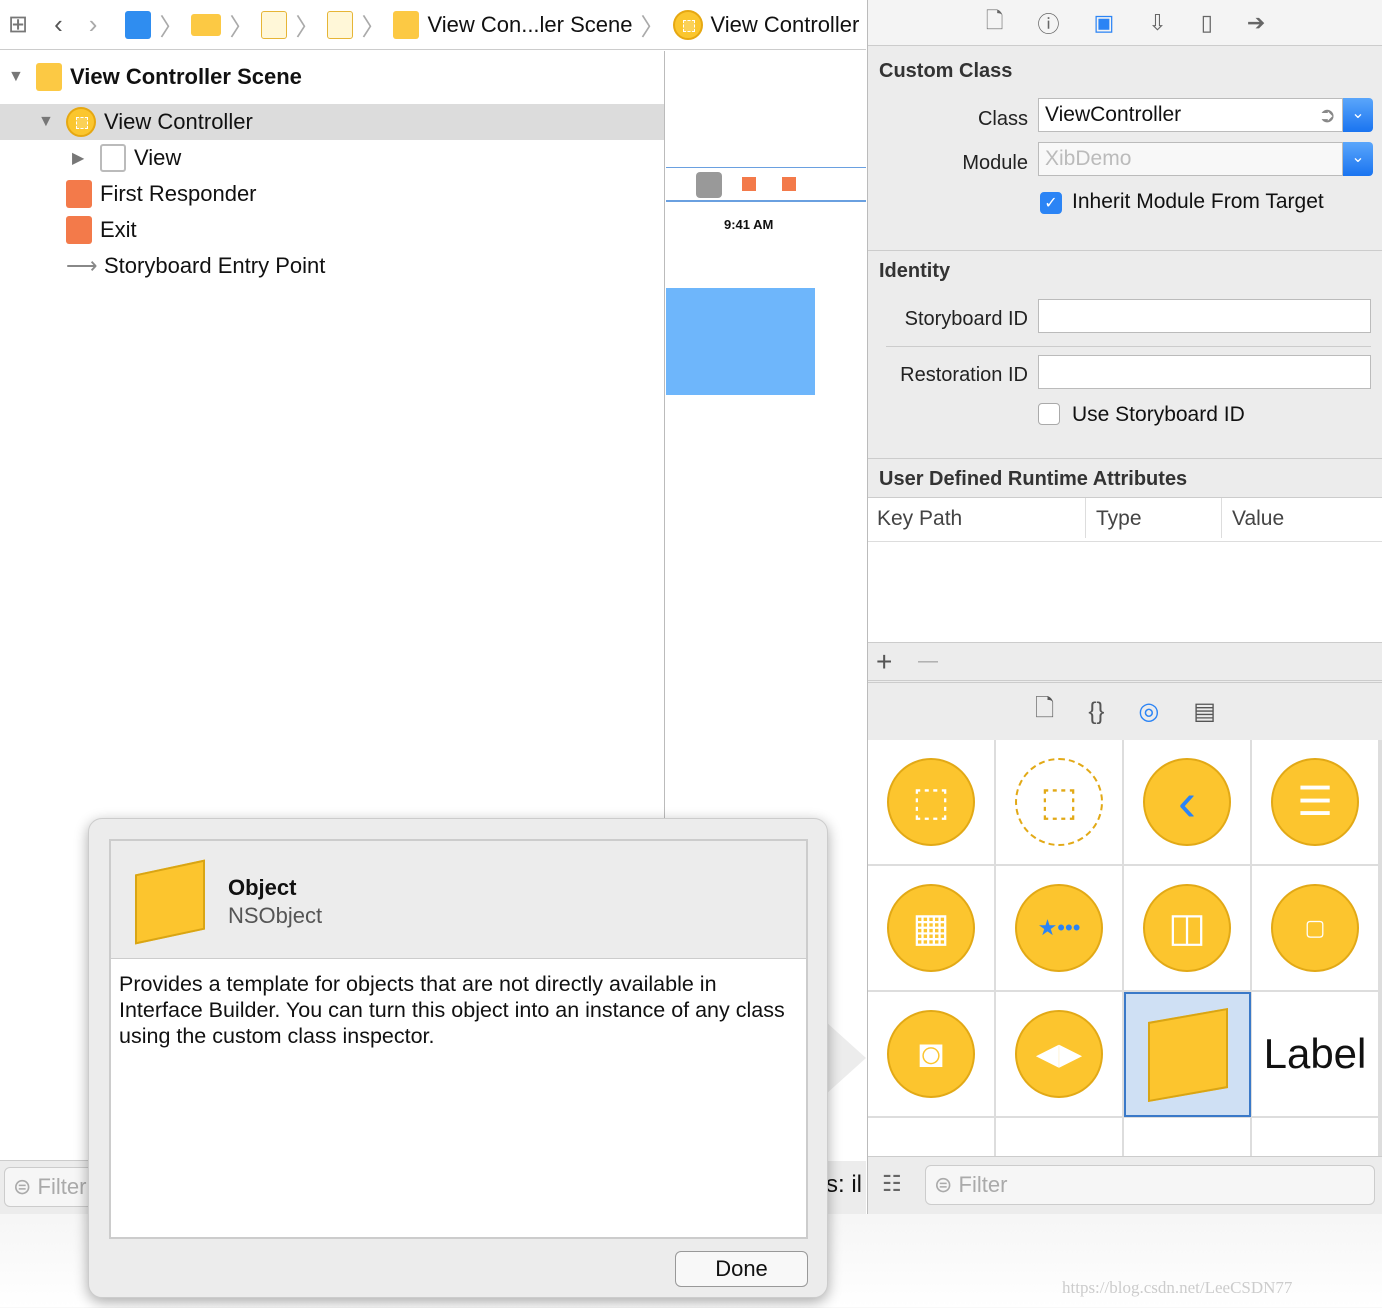 The image size is (1382, 1308). I want to click on library-tabs: 🗋 {} ◎ ▤, so click(1125, 710).